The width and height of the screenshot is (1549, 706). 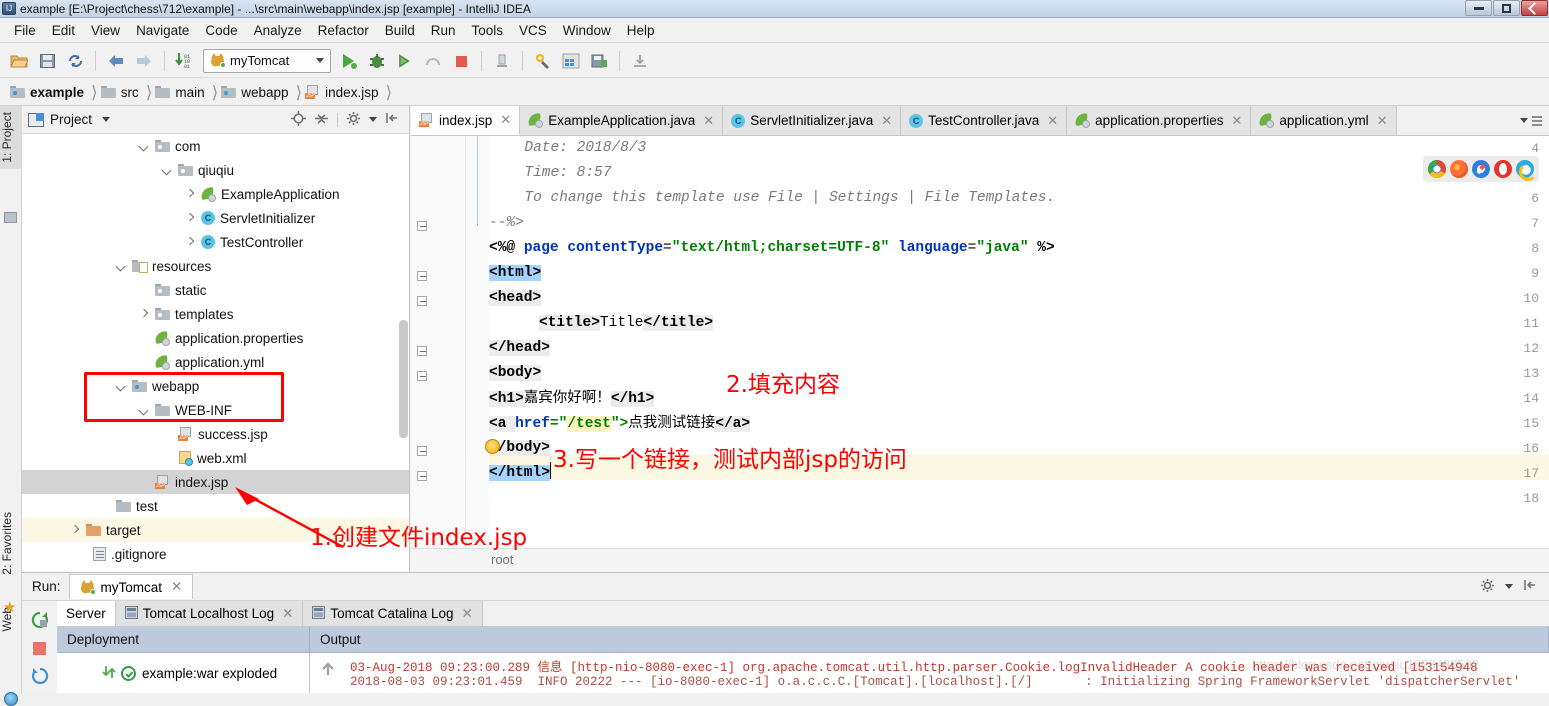 What do you see at coordinates (116, 61) in the screenshot?
I see `navigate-back-icon` at bounding box center [116, 61].